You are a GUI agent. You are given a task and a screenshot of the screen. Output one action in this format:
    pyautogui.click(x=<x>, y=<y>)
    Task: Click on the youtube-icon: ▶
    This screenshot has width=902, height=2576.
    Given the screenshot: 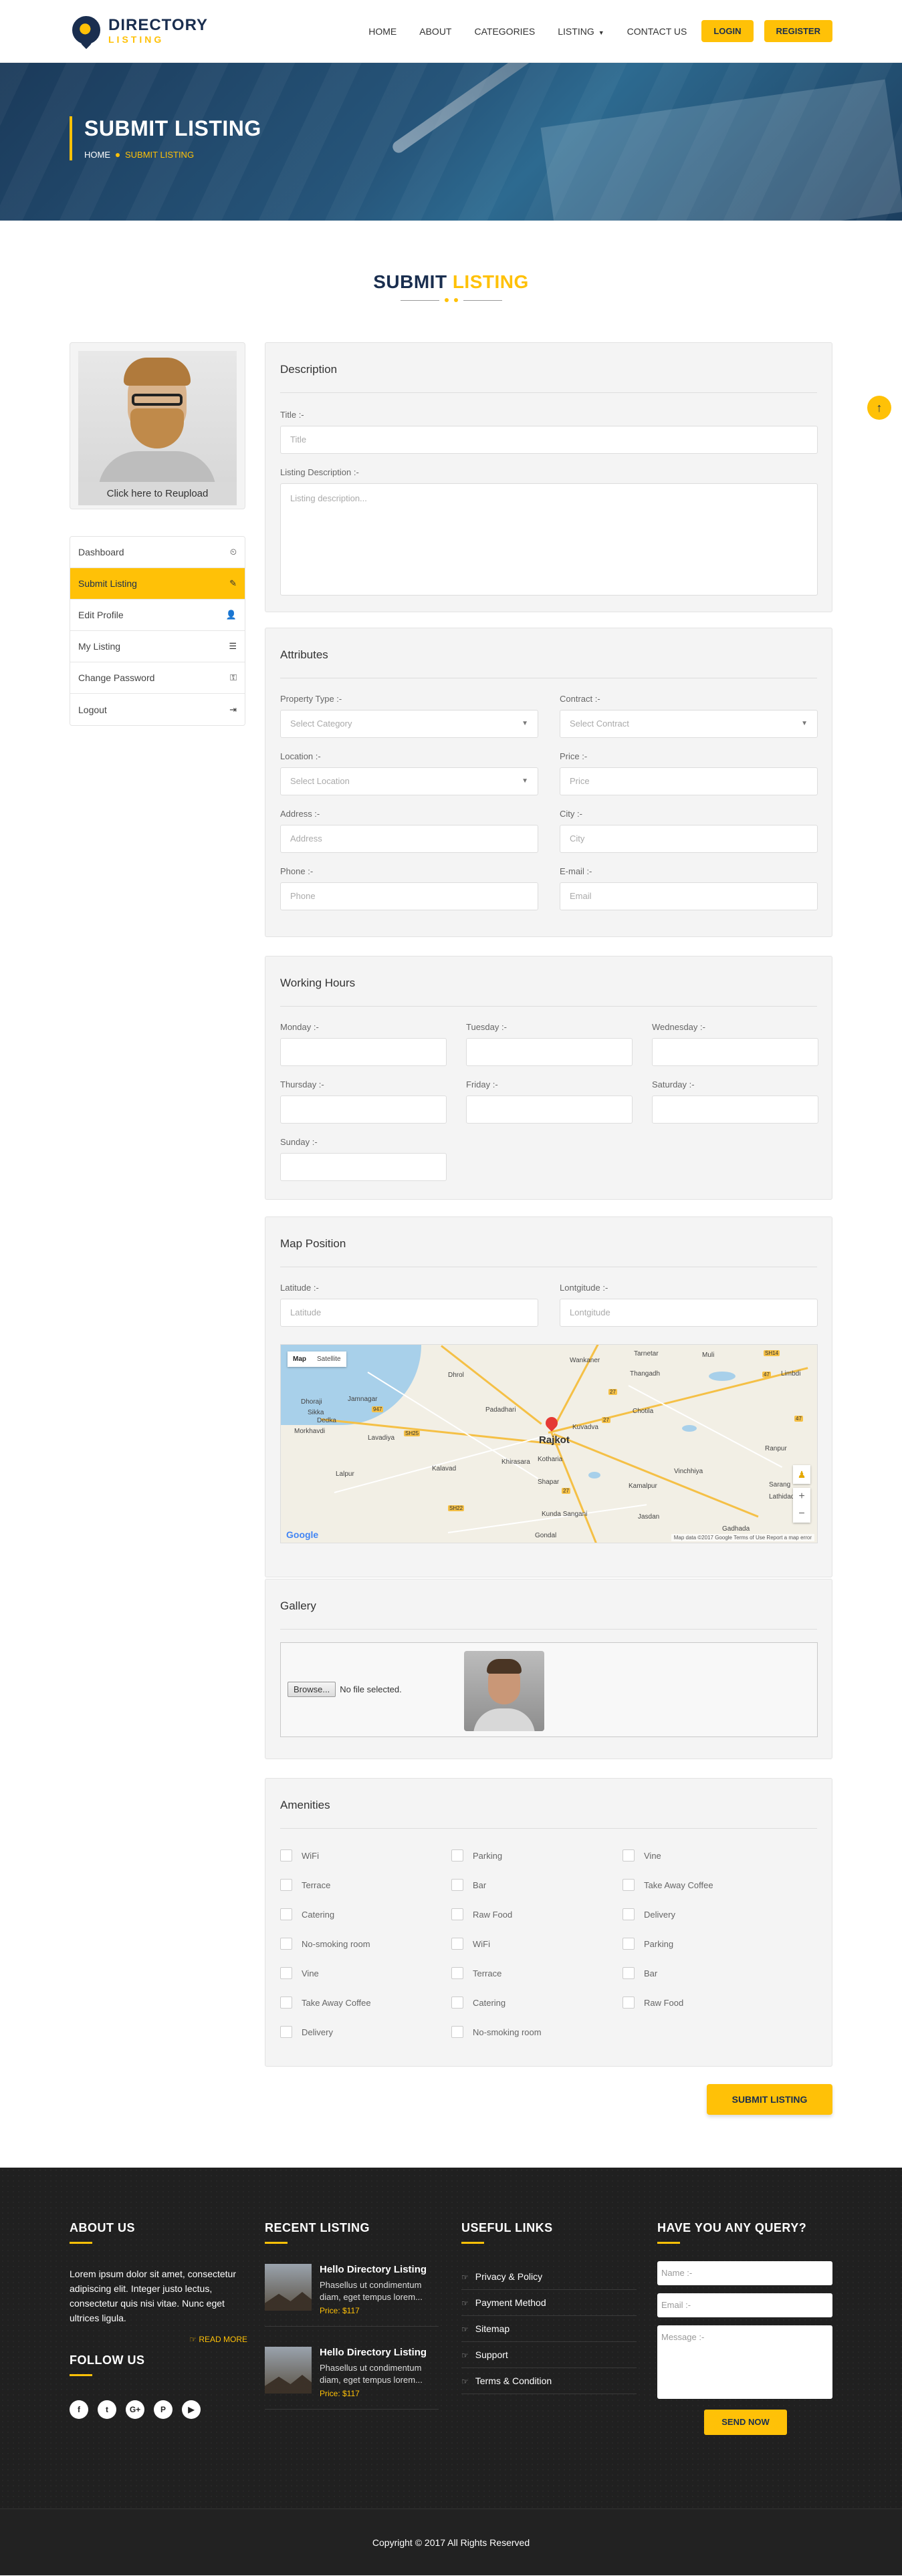 What is the action you would take?
    pyautogui.click(x=192, y=2410)
    